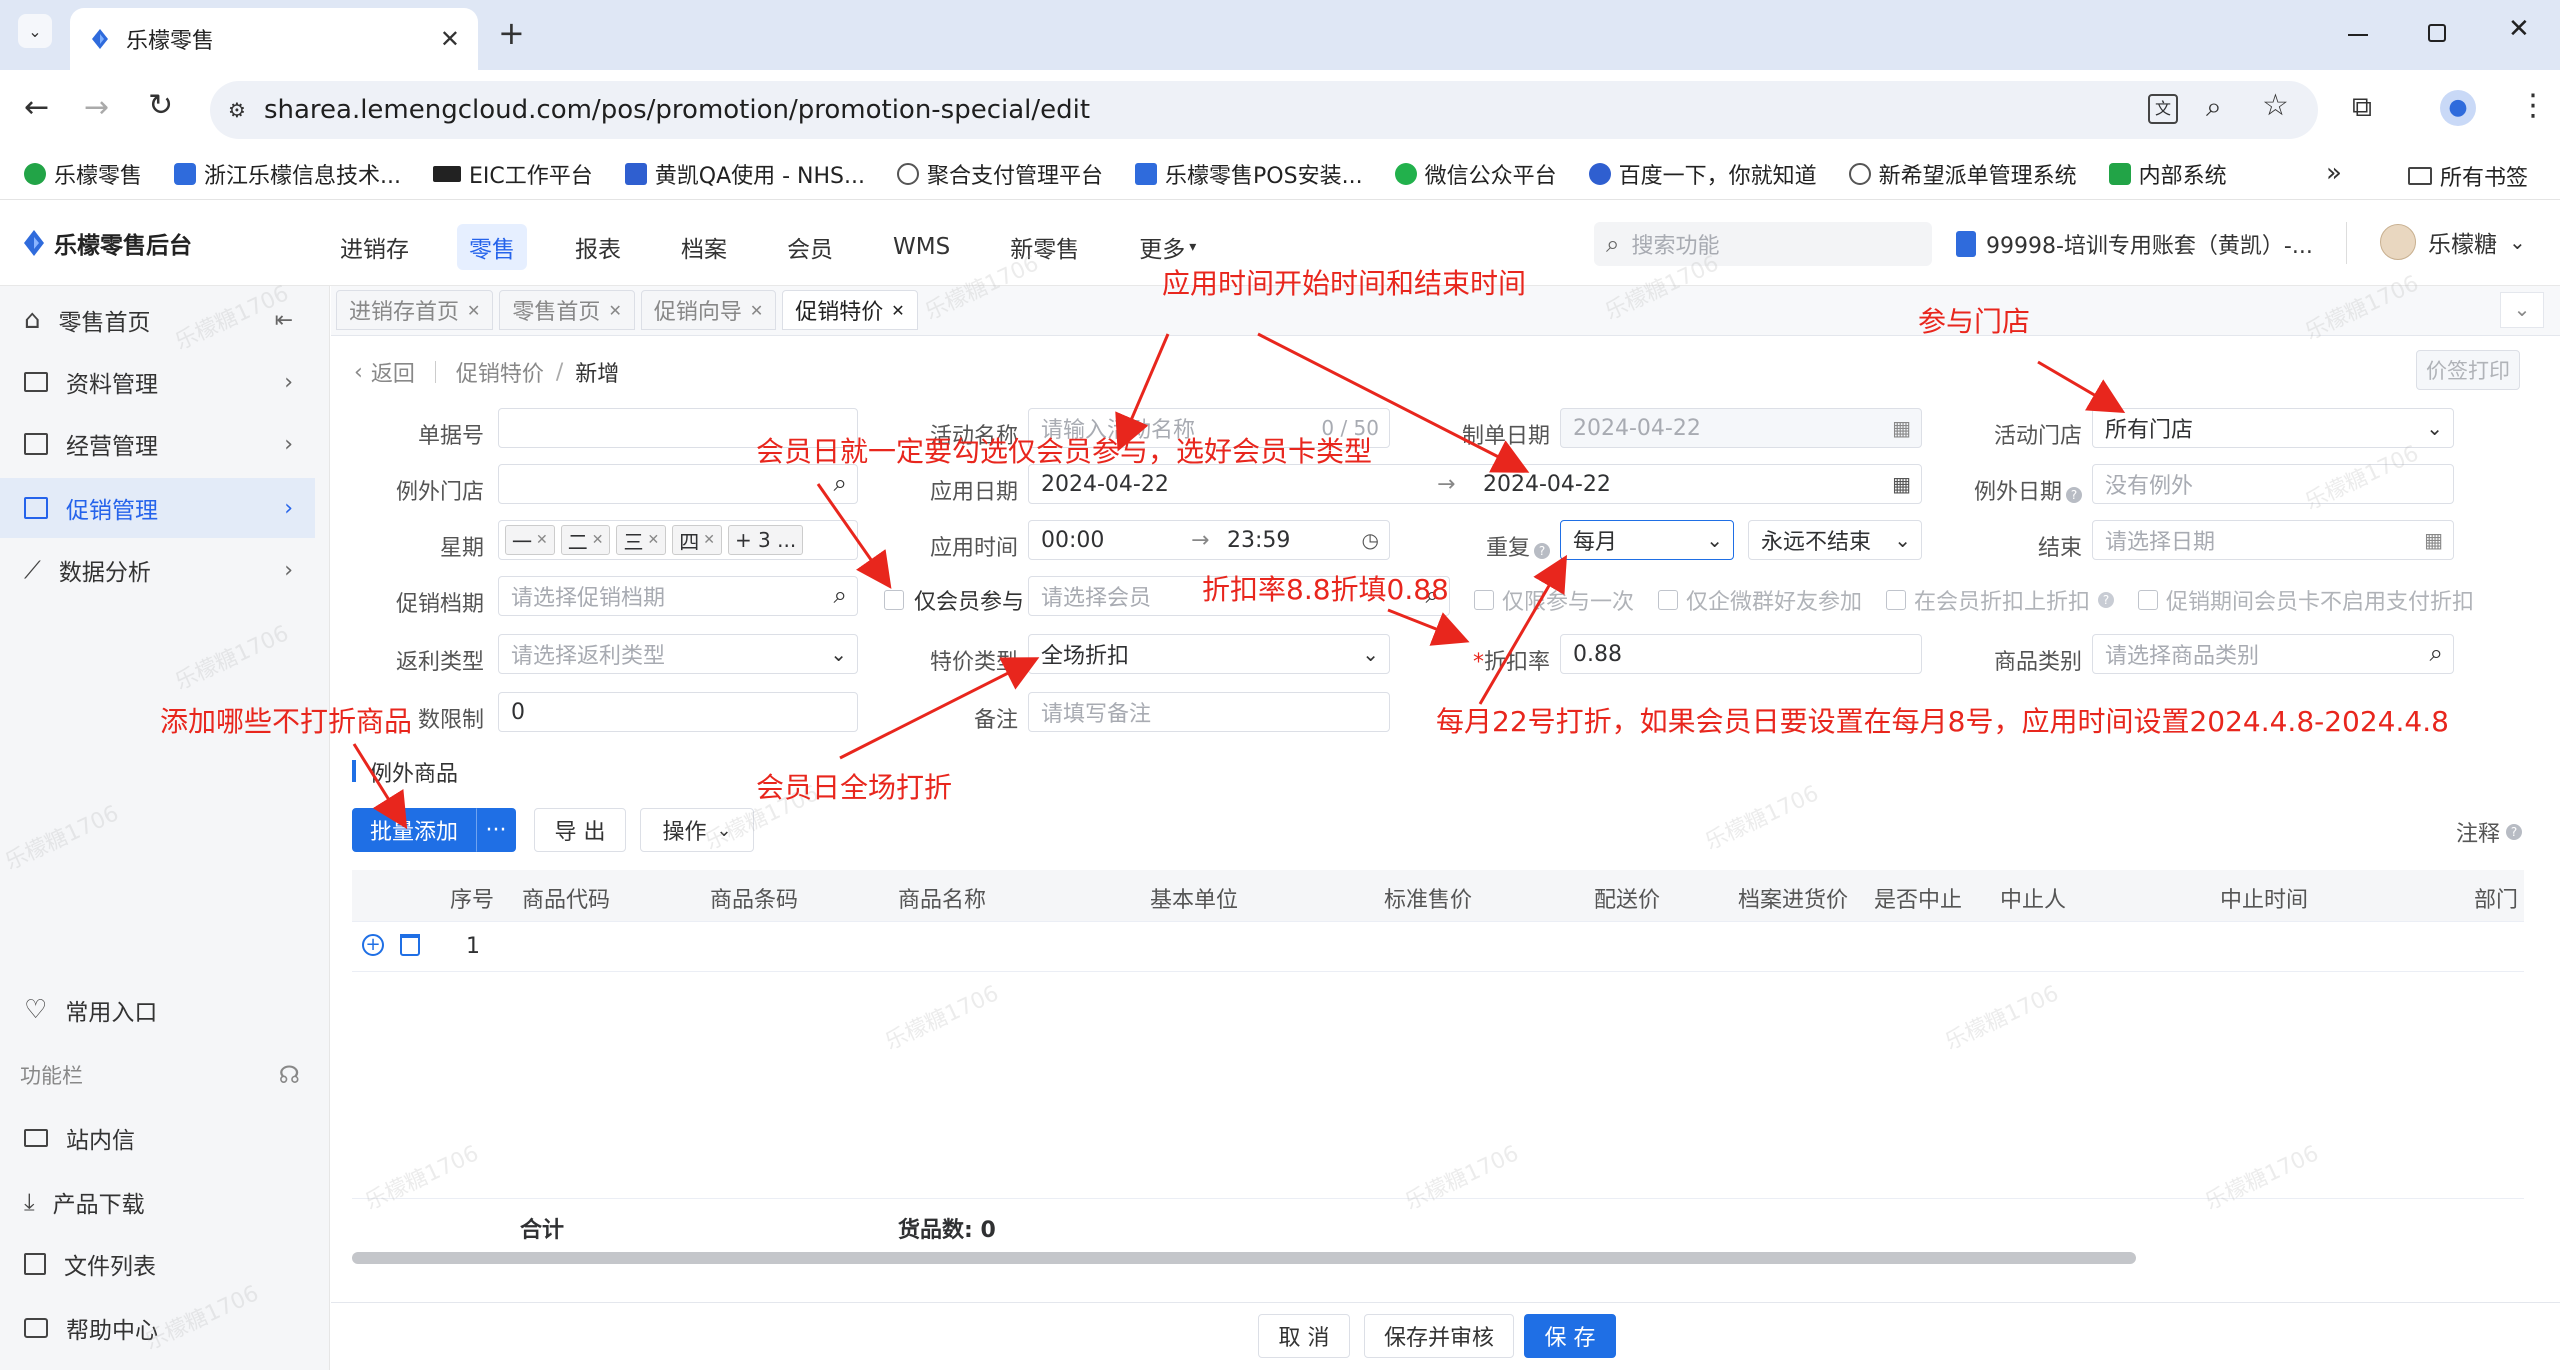 The height and width of the screenshot is (1370, 2560). Describe the element at coordinates (1258, 540) in the screenshot. I see `apply-time-end: 23:59` at that location.